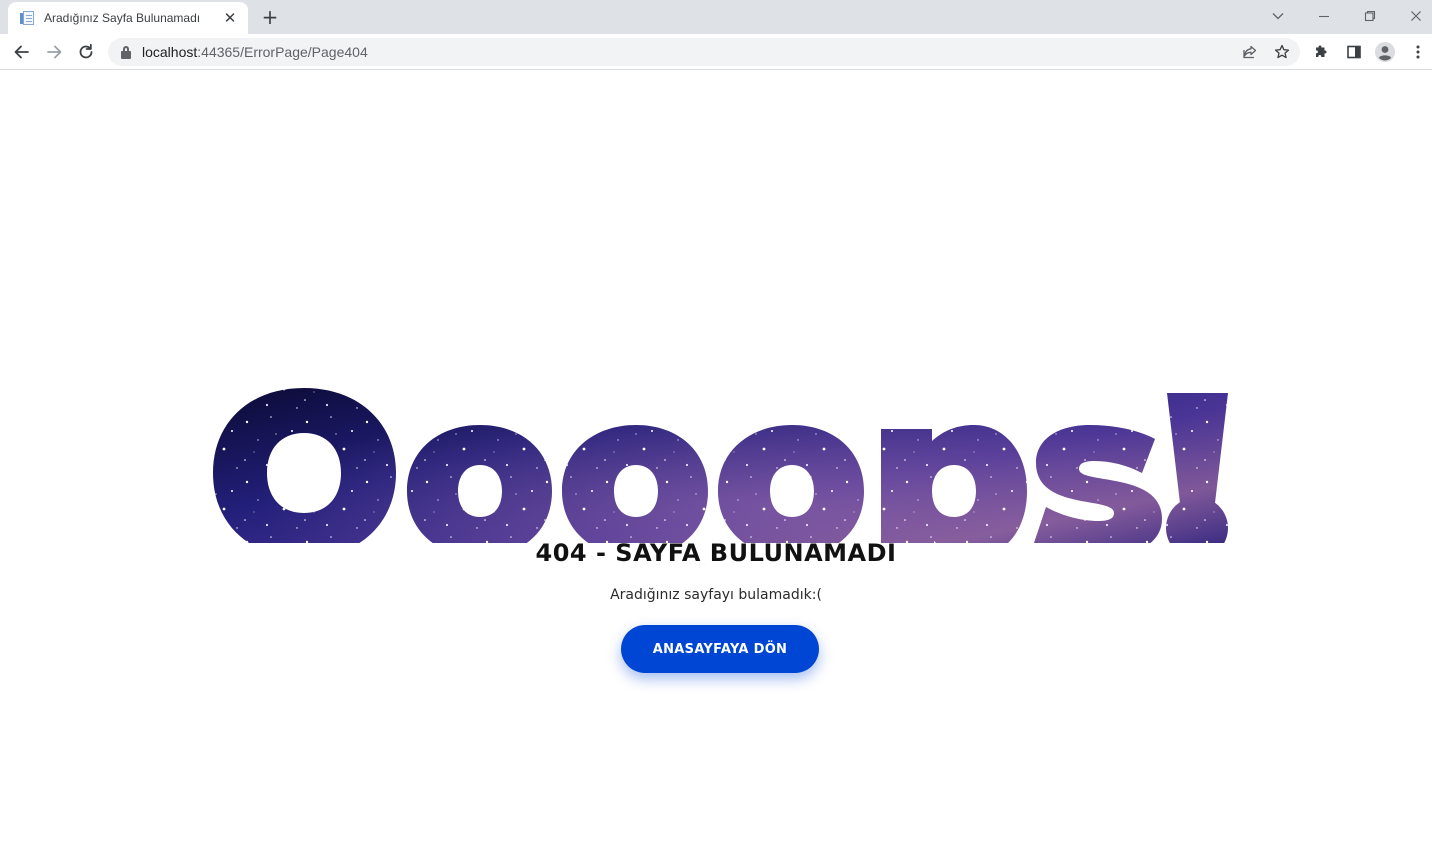 This screenshot has width=1432, height=856. I want to click on back-arrow-icon, so click(22, 52).